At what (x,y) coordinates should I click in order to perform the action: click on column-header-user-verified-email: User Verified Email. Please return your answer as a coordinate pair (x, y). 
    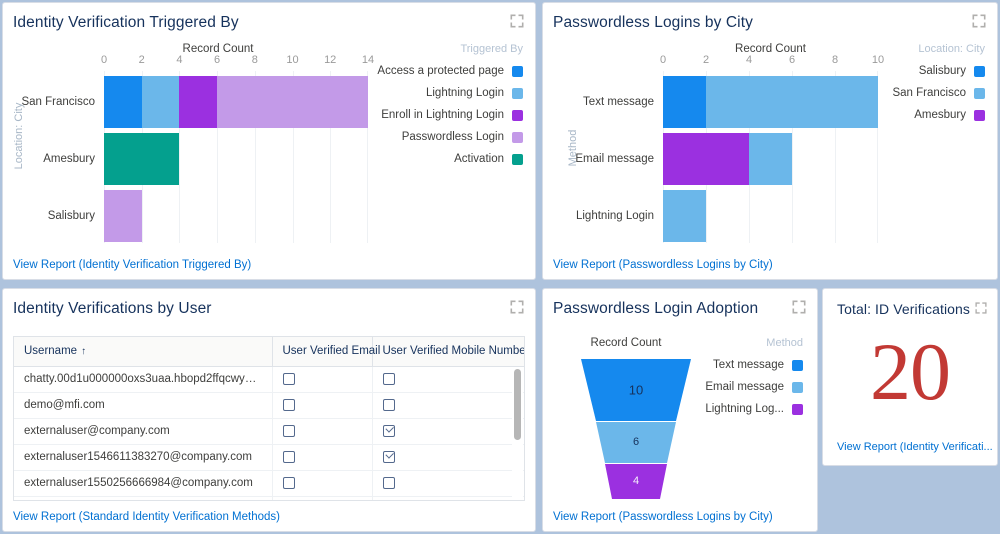
    Looking at the image, I should click on (326, 352).